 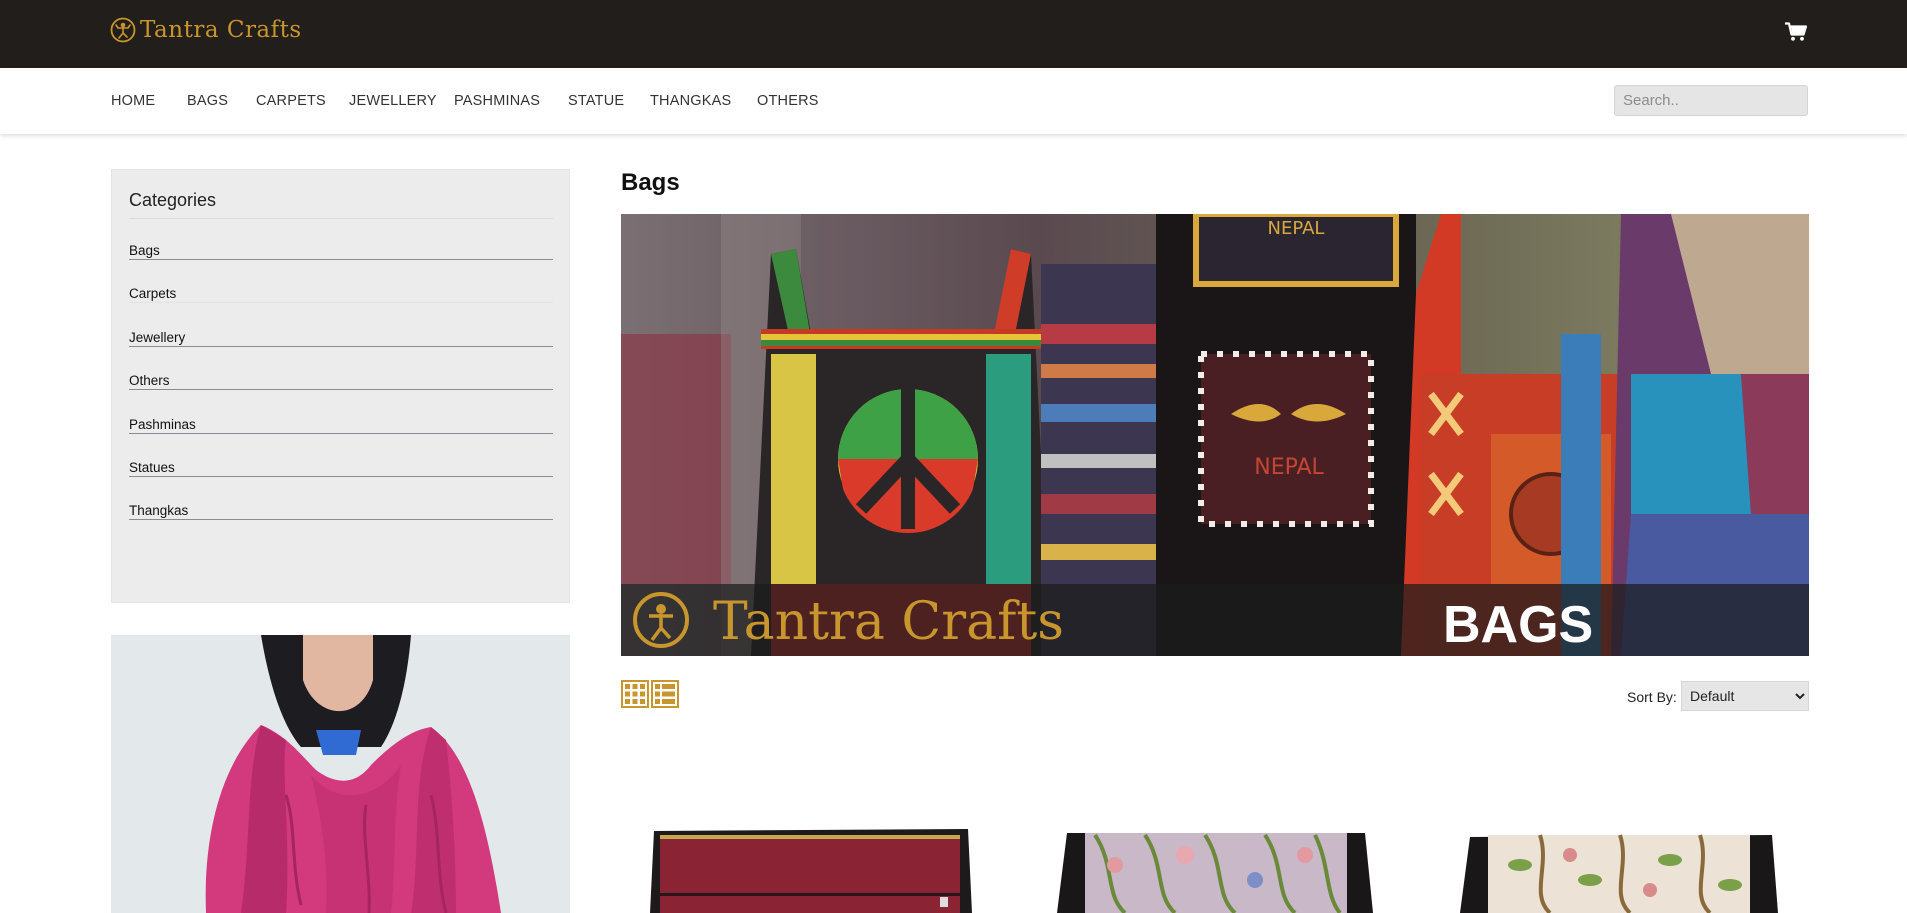 I want to click on banner-nepal-mid: NEPAL, so click(x=1289, y=467).